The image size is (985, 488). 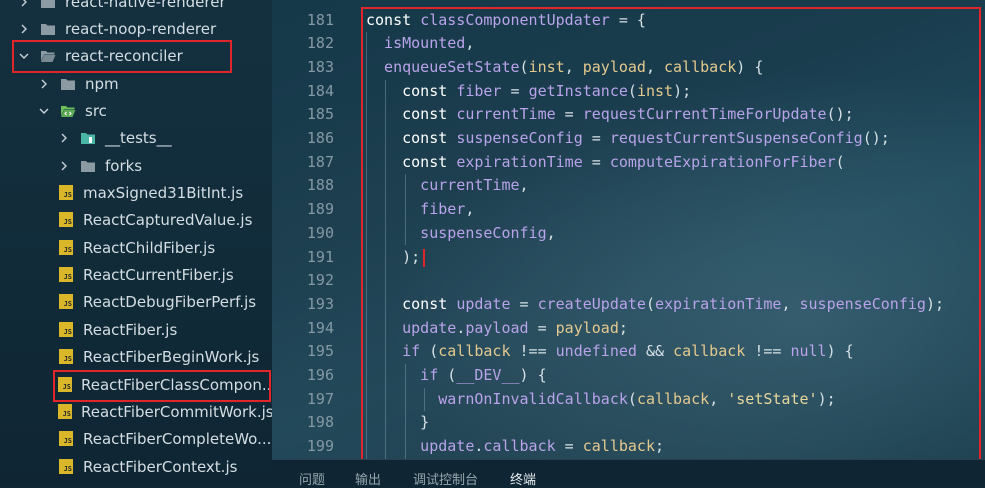 I want to click on tab-terminal: 终端, so click(x=523, y=478).